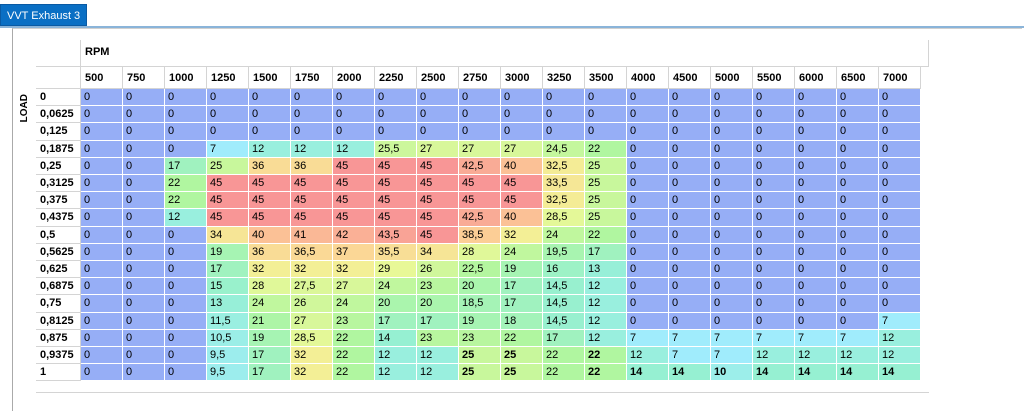 The image size is (1024, 411). I want to click on table-cell: 23, so click(438, 287).